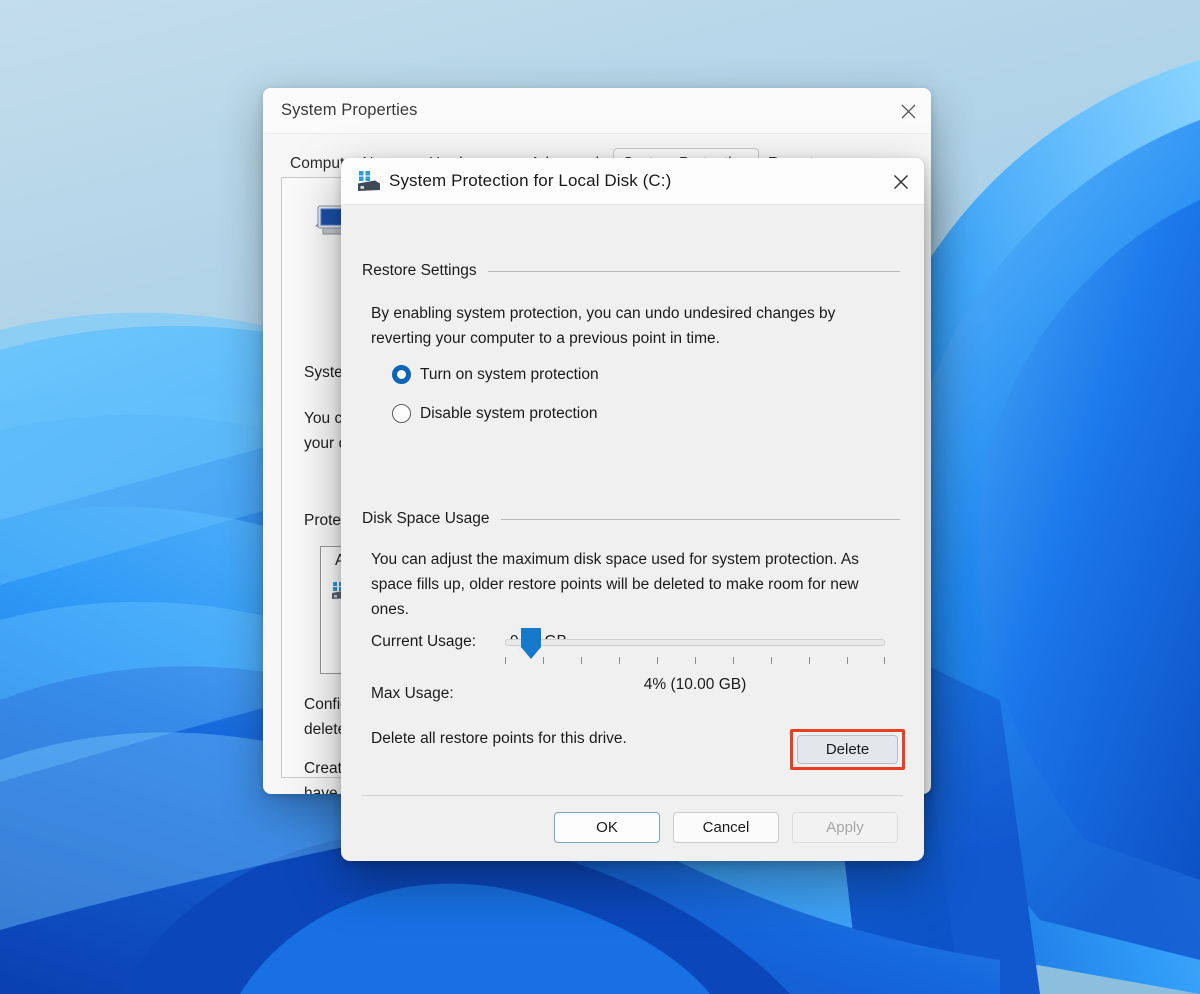 The image size is (1200, 994). What do you see at coordinates (401, 374) in the screenshot?
I see `radio-indicator-on` at bounding box center [401, 374].